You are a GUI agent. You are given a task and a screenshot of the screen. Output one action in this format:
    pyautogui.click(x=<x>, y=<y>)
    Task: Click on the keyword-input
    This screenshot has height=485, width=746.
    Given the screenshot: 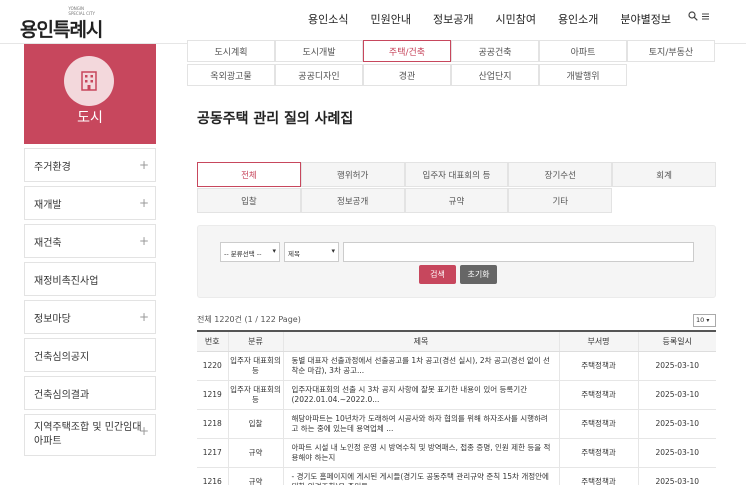 What is the action you would take?
    pyautogui.click(x=518, y=252)
    